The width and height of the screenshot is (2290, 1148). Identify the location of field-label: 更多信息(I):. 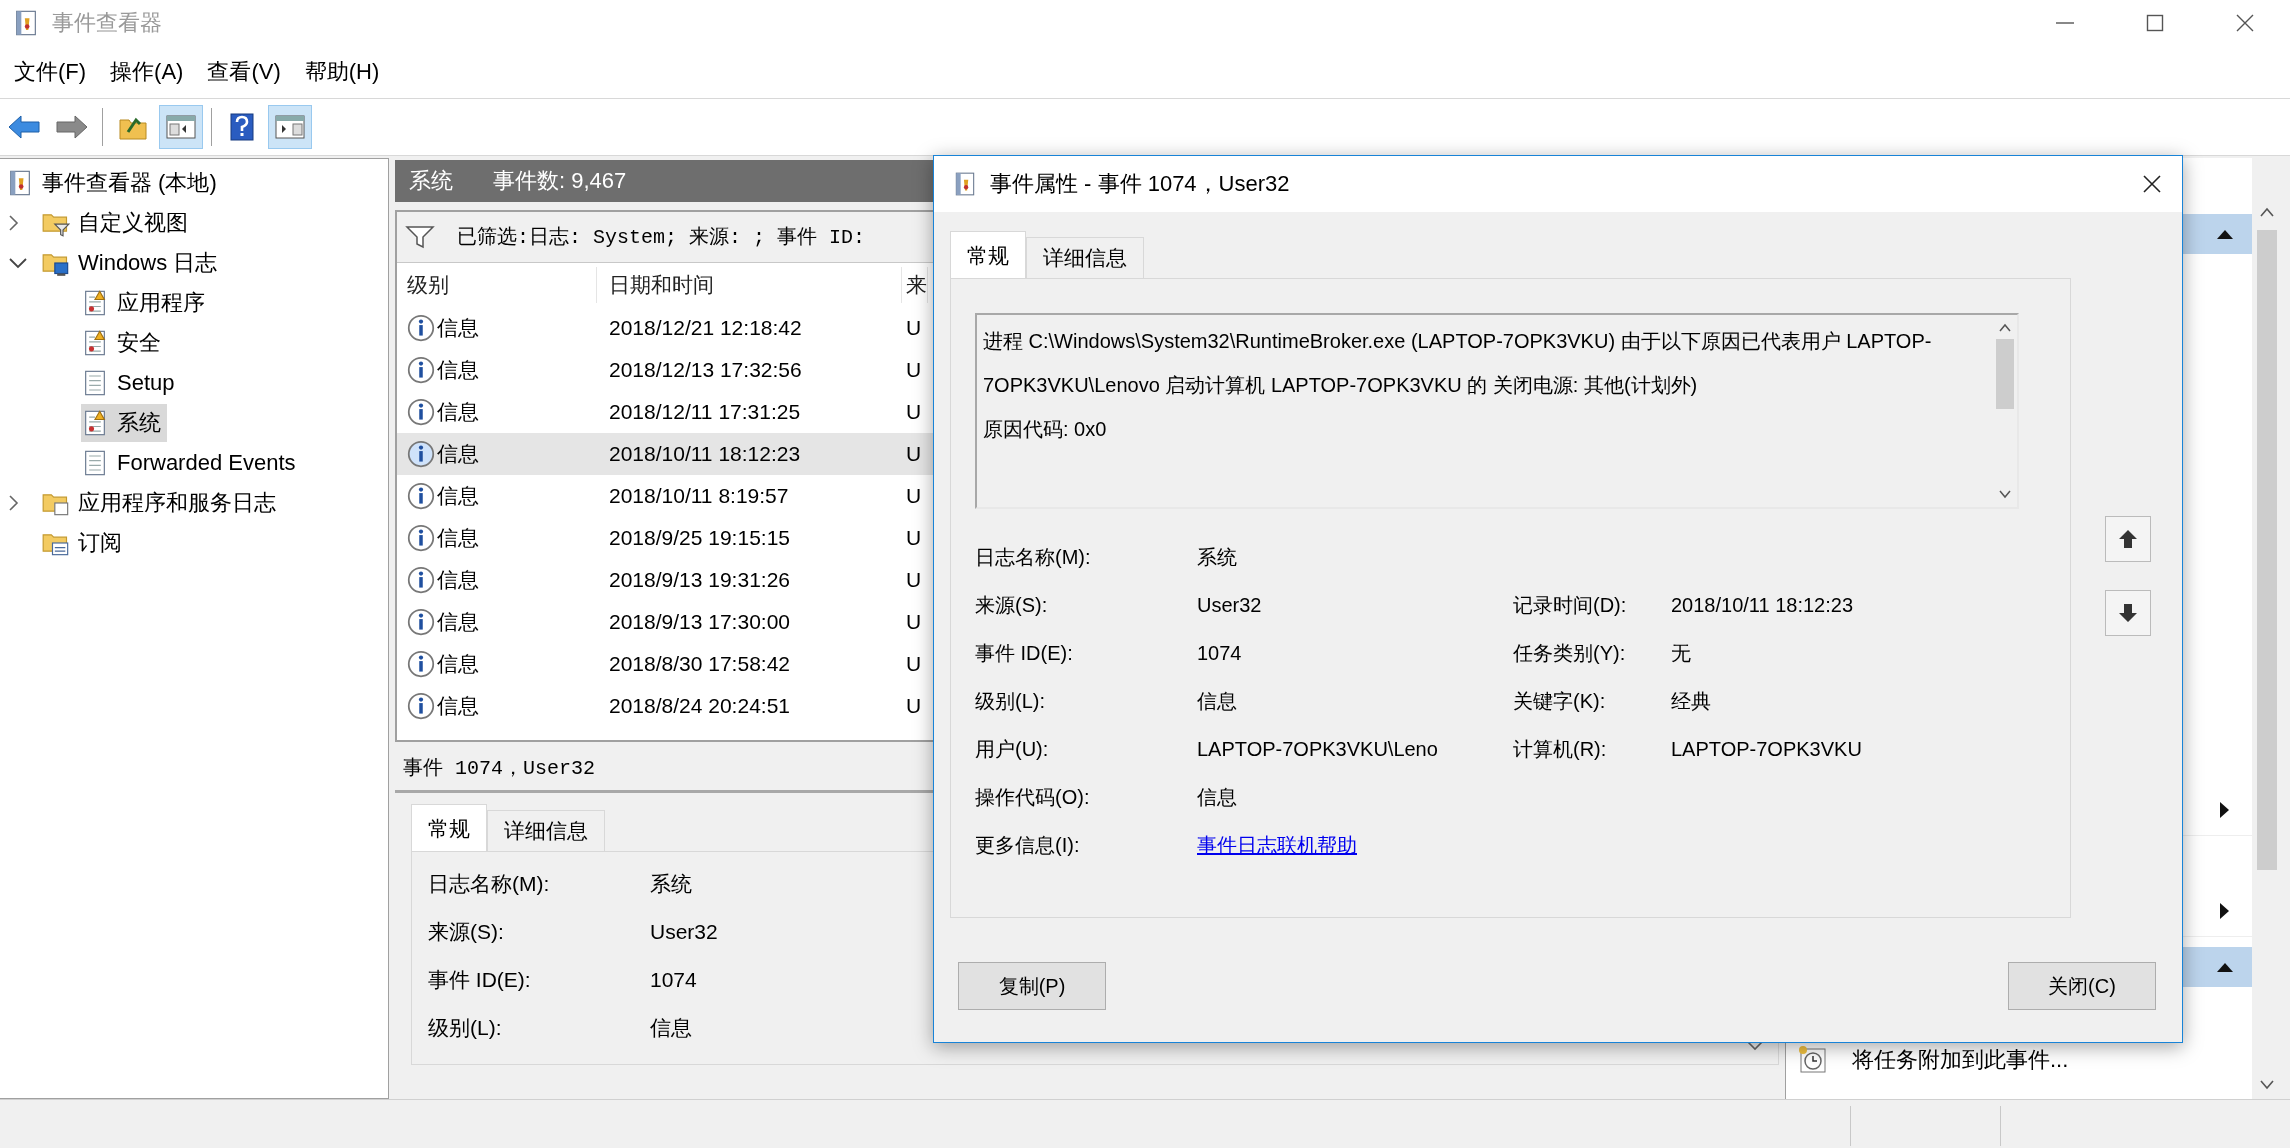
(1027, 845).